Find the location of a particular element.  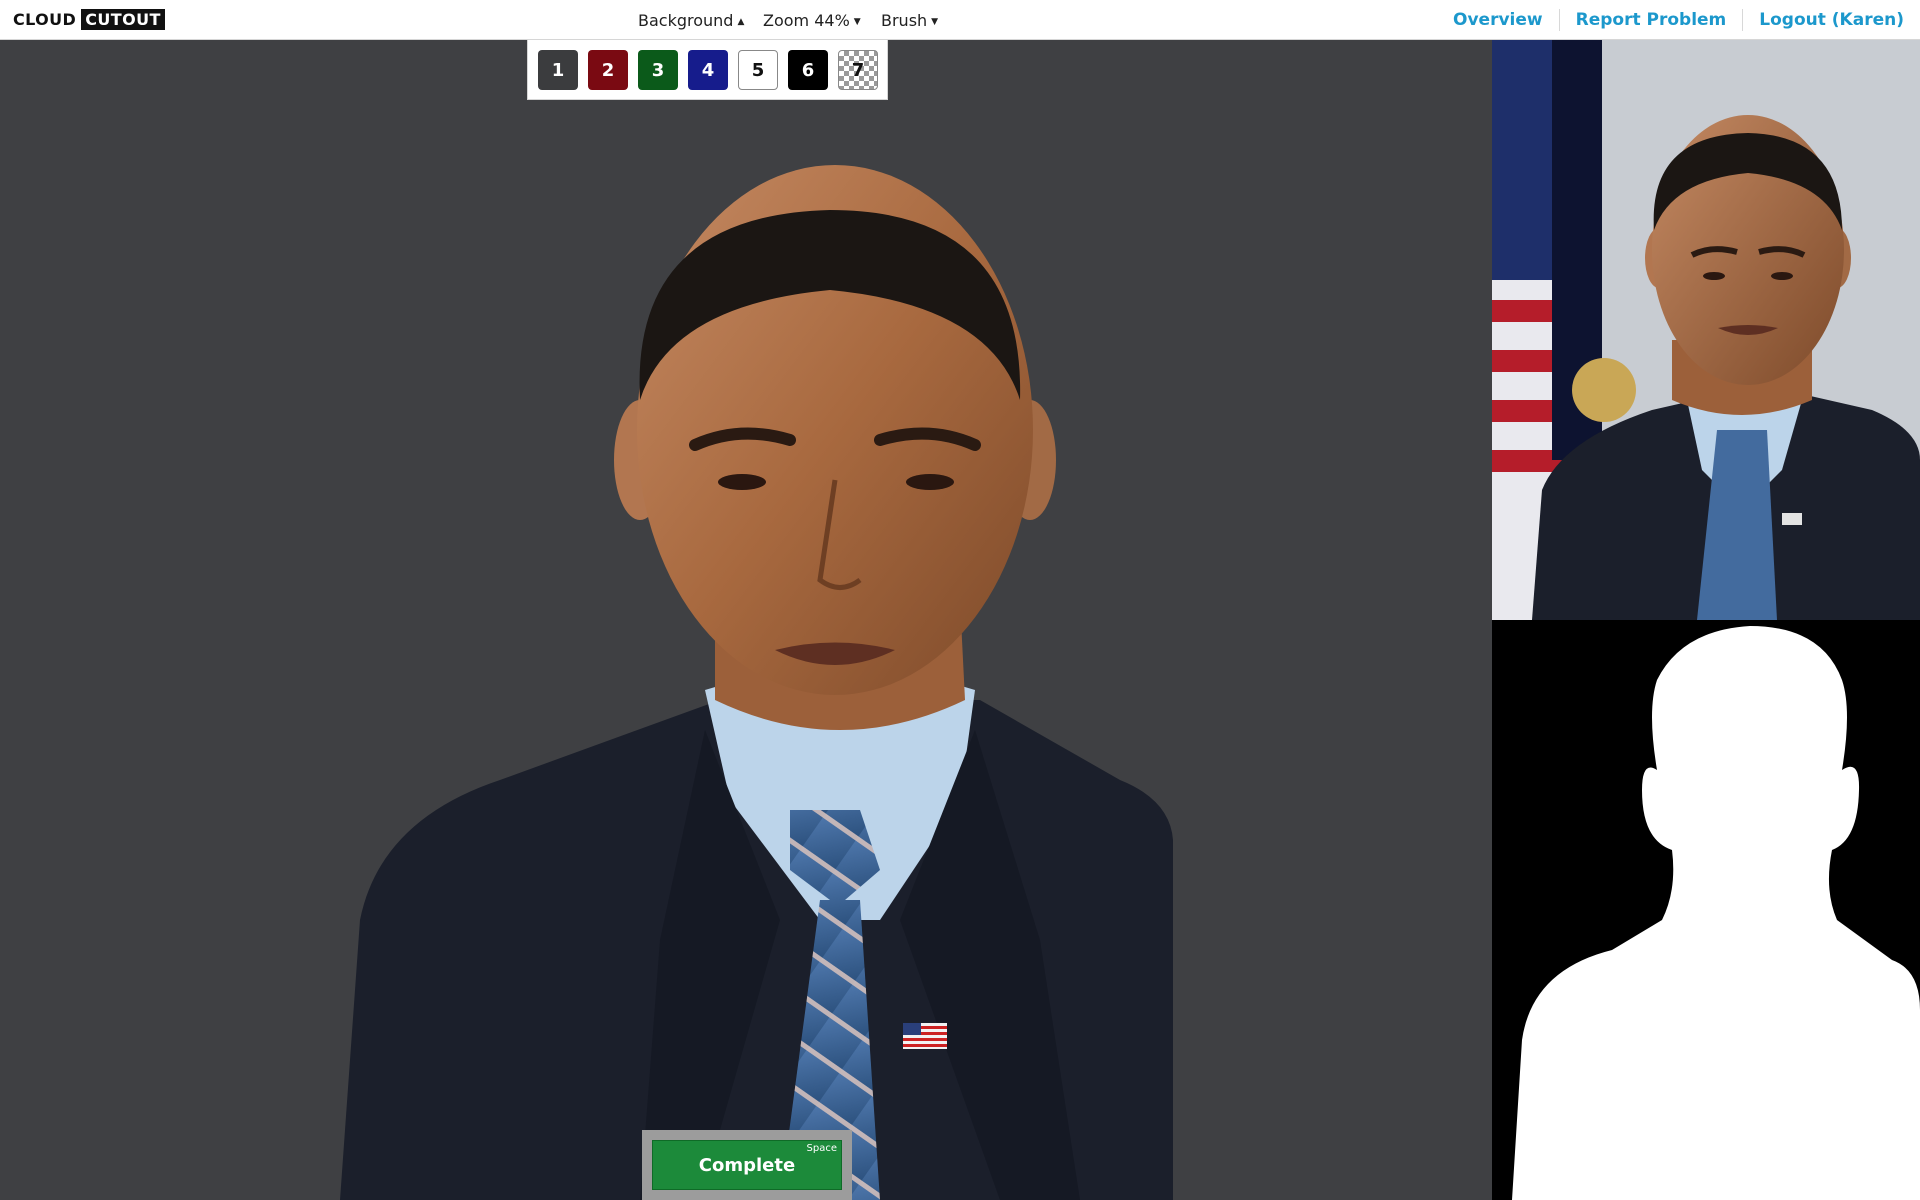

logo-text-cutout: CUTOUT is located at coordinates (123, 19).